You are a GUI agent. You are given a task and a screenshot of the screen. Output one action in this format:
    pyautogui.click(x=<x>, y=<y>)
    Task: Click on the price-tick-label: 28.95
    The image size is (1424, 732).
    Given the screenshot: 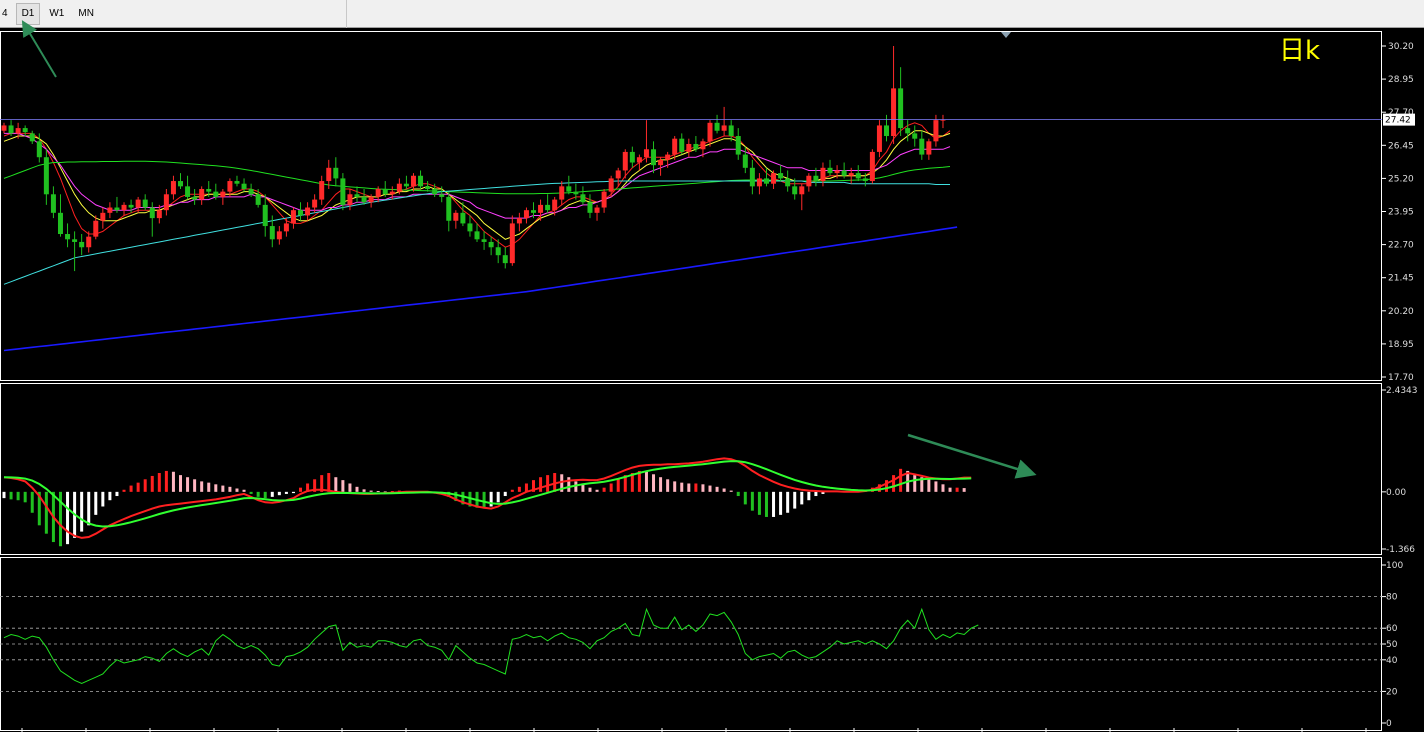 What is the action you would take?
    pyautogui.click(x=1401, y=80)
    